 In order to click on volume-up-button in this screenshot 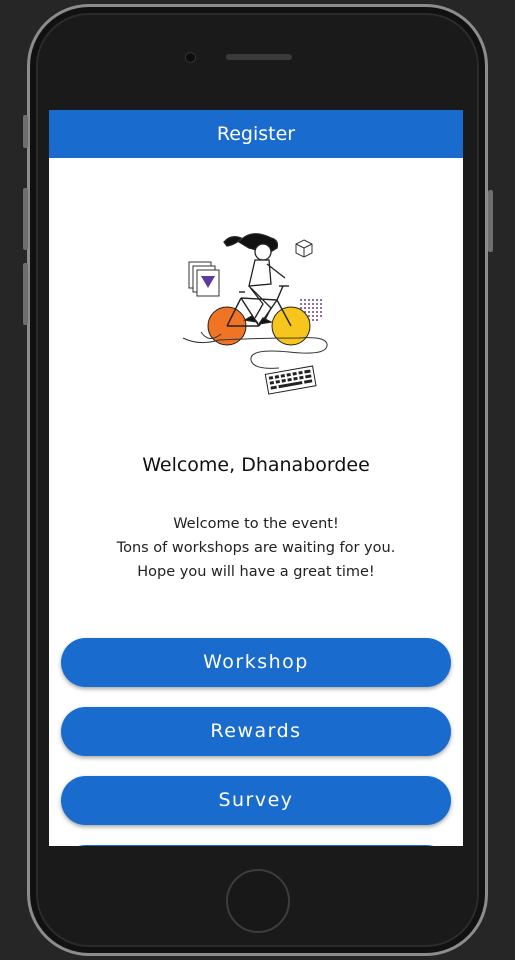, I will do `click(25, 219)`.